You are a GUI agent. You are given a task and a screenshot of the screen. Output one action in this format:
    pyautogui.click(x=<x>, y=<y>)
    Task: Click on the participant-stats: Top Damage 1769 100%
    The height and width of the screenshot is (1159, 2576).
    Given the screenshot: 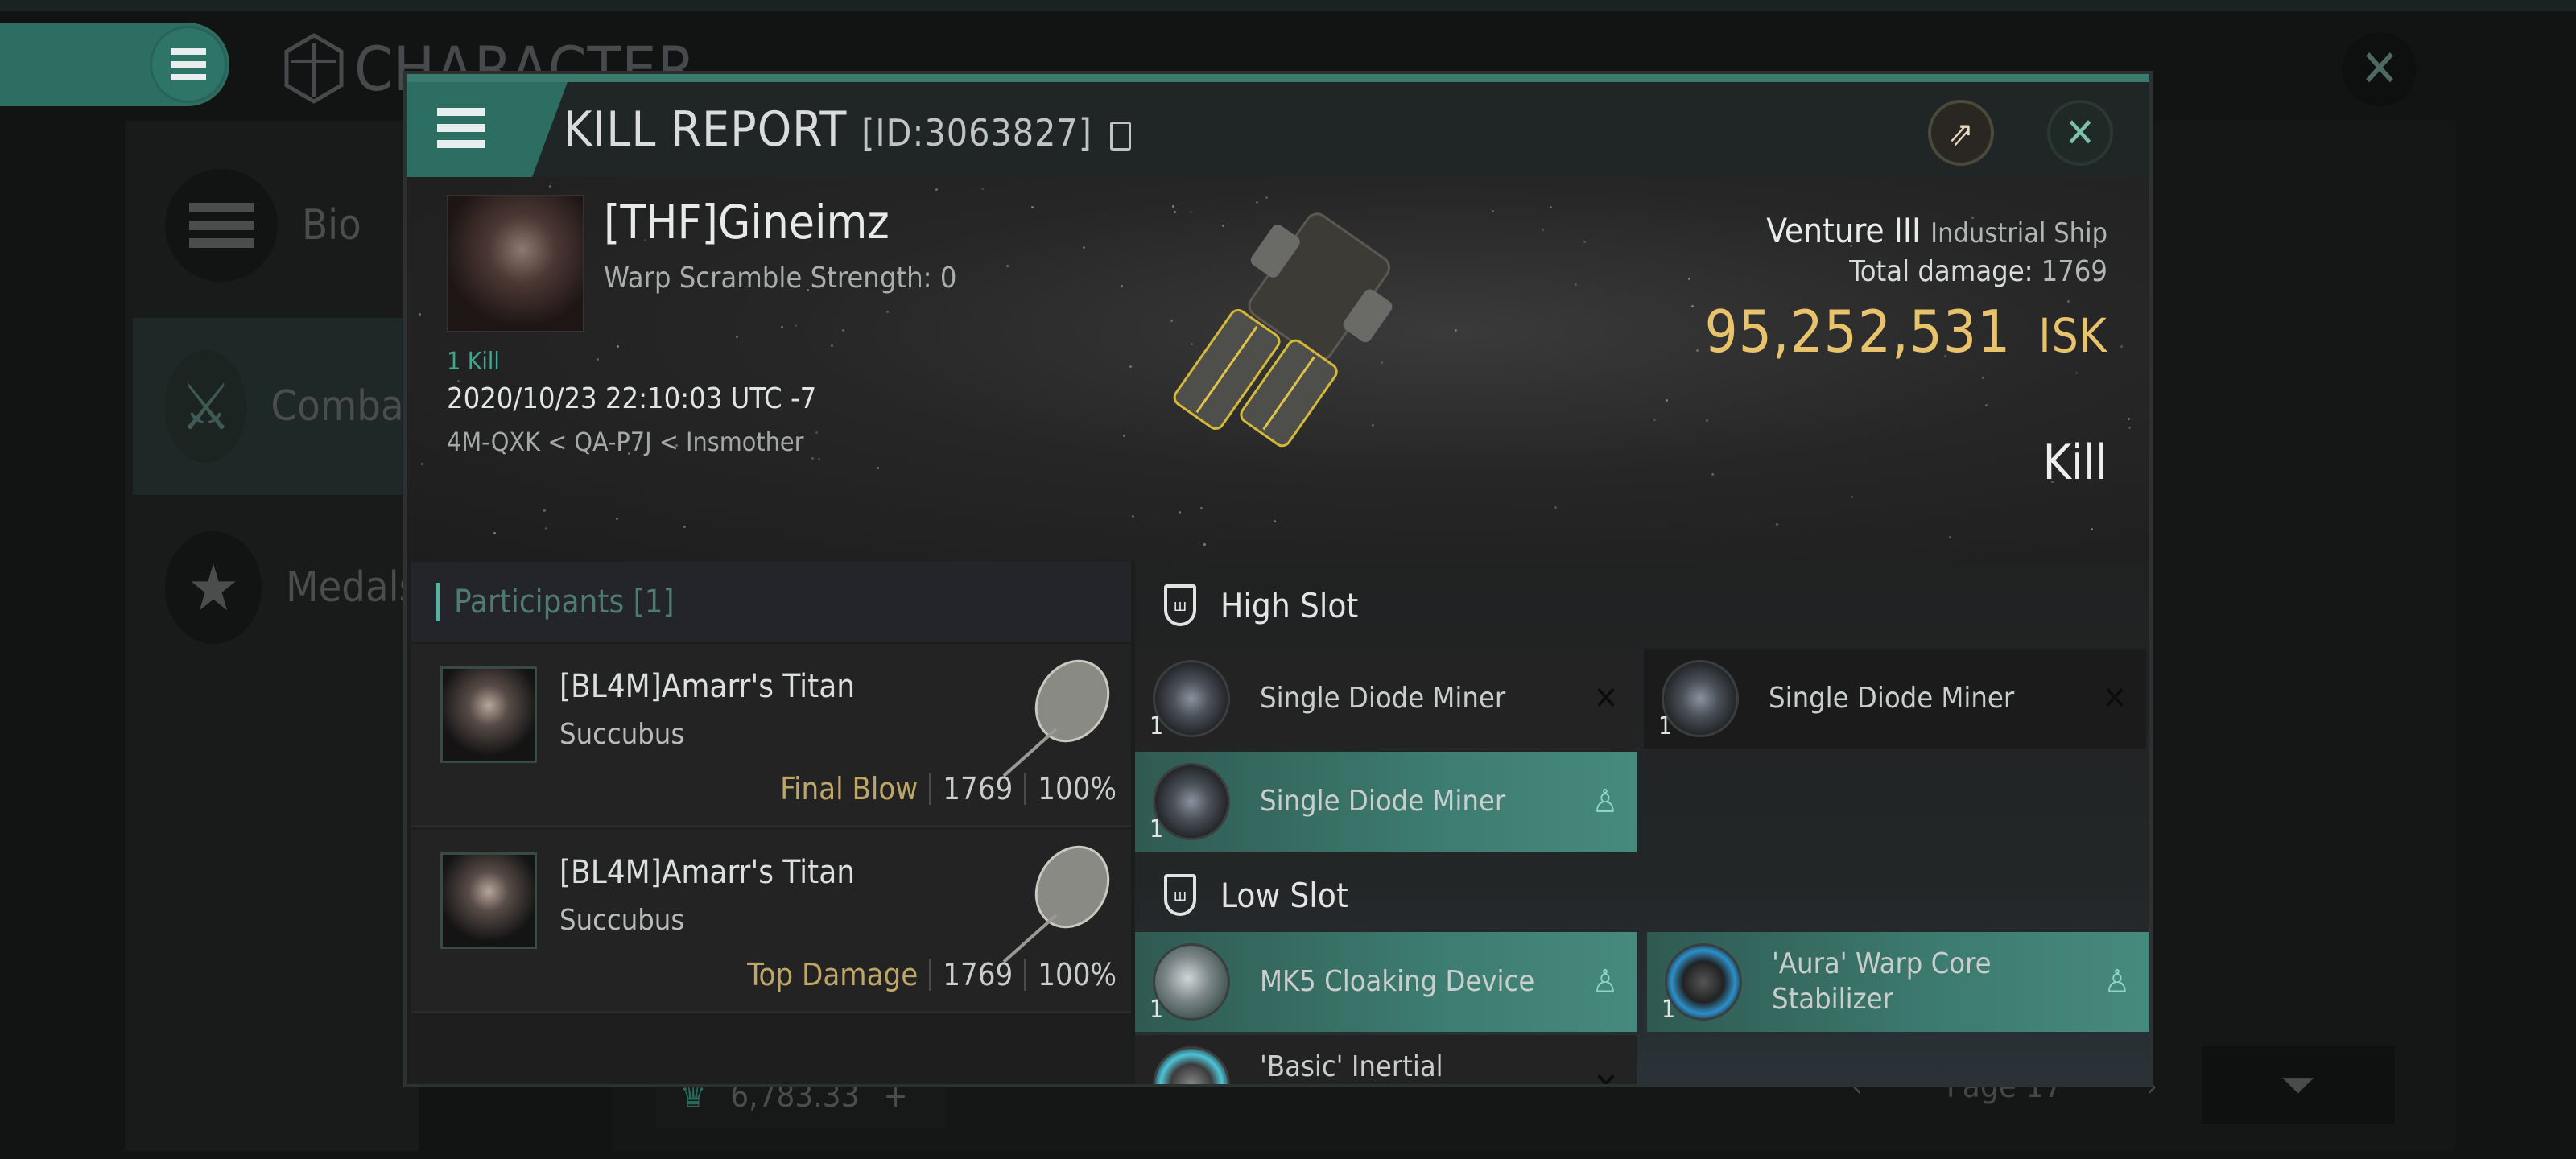 What is the action you would take?
    pyautogui.click(x=932, y=974)
    